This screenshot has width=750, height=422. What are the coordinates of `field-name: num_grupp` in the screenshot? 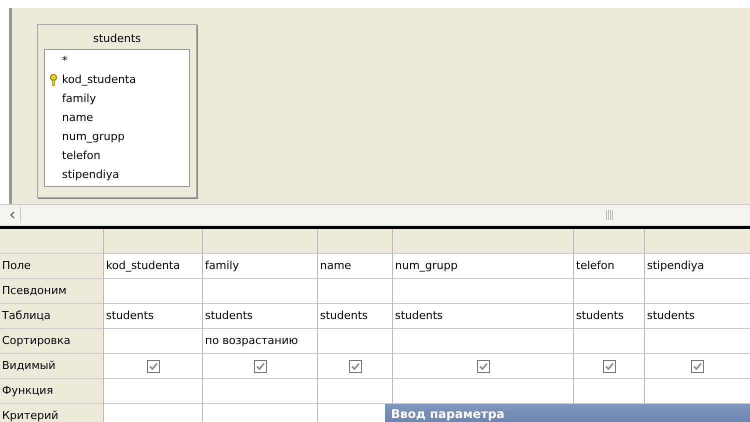 It's located at (93, 136).